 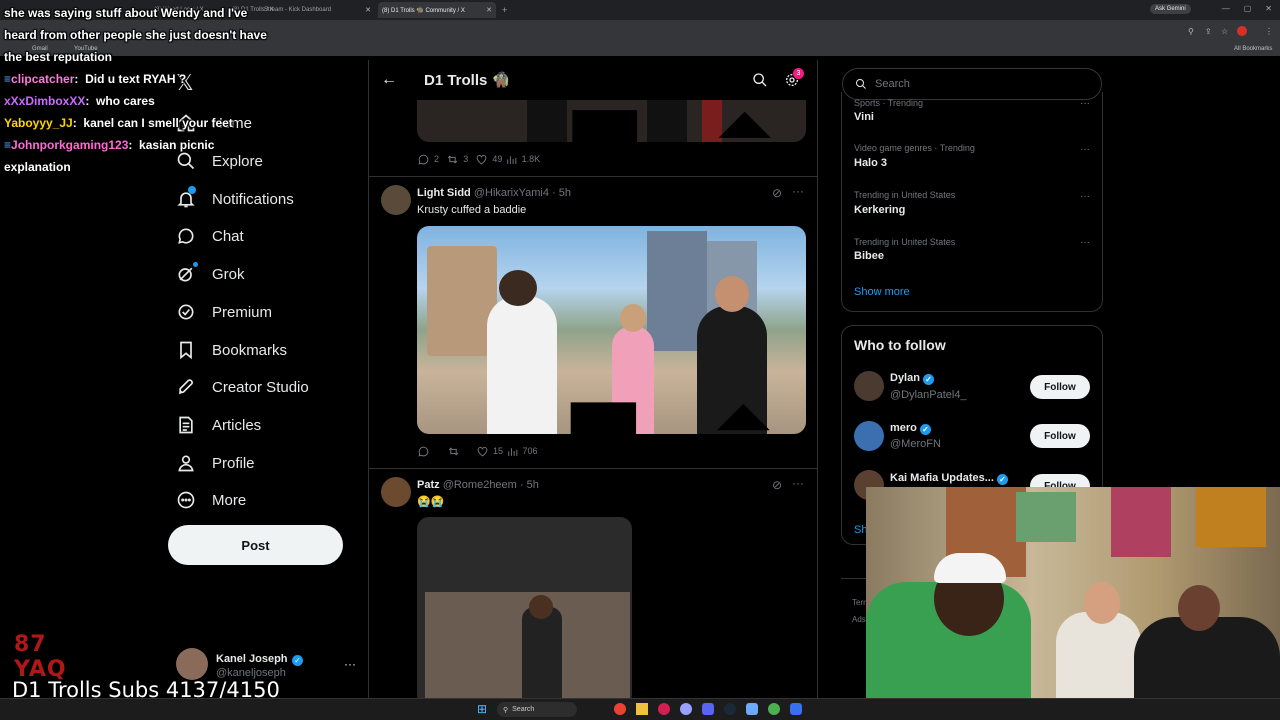 I want to click on maximize-icon: ▢, so click(x=1248, y=8).